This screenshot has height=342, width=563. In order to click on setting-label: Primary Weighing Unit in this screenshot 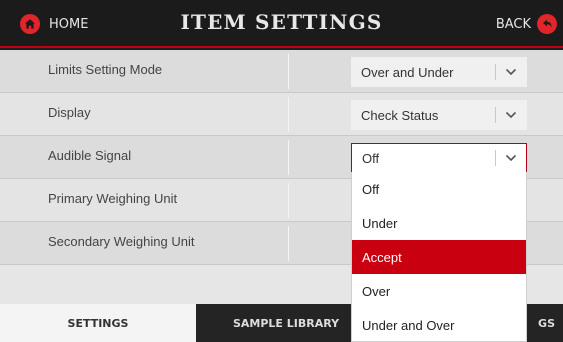, I will do `click(113, 198)`.